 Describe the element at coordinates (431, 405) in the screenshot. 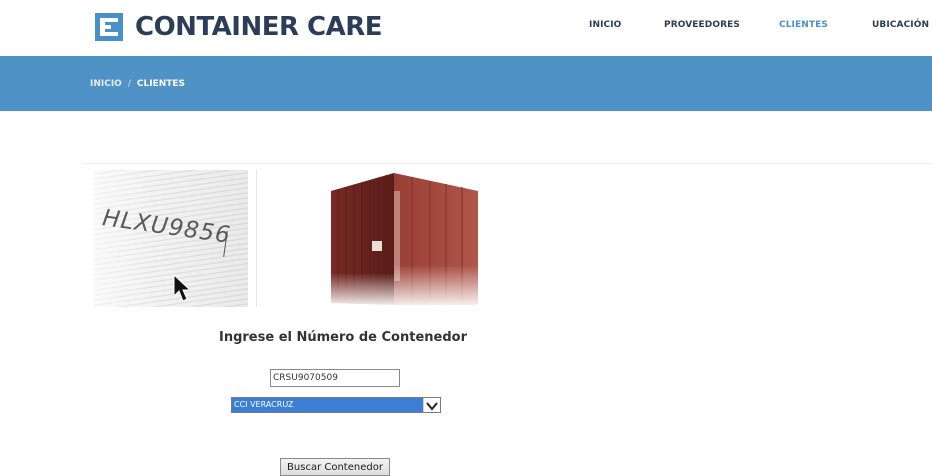

I see `chevron-down-icon` at that location.